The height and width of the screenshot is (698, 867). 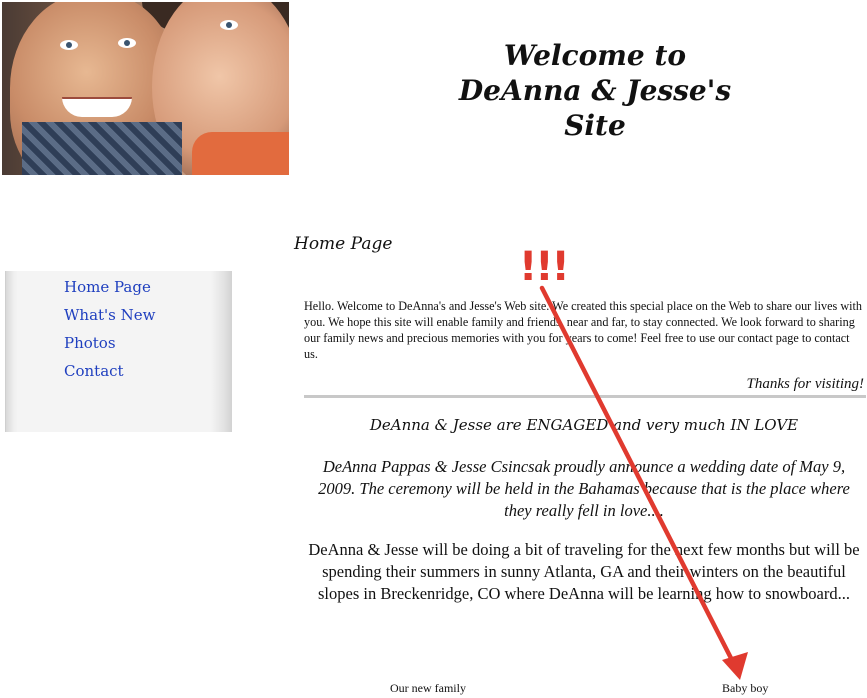 I want to click on nav-link-whats-new: What's New, so click(x=109, y=319).